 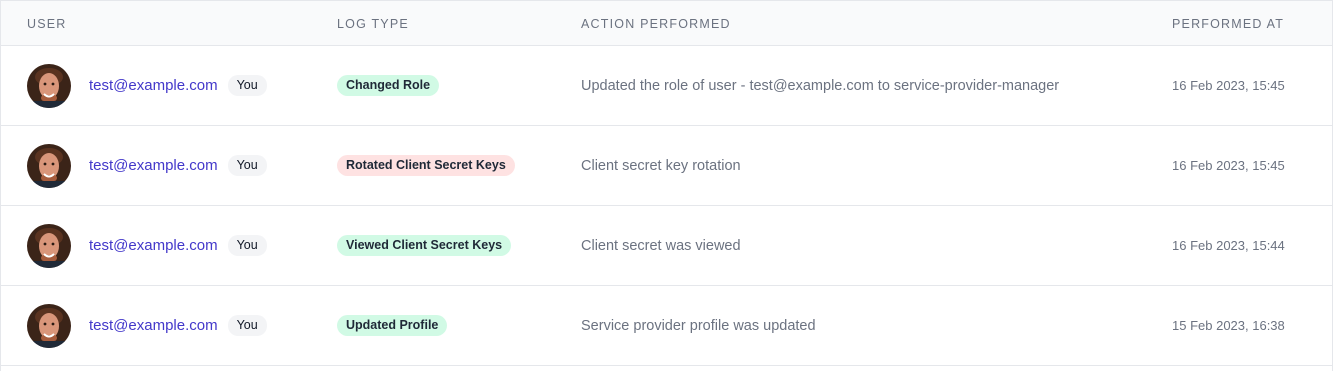 I want to click on timestamp-cell: 15 Feb 2023, 16:38, so click(x=1228, y=325).